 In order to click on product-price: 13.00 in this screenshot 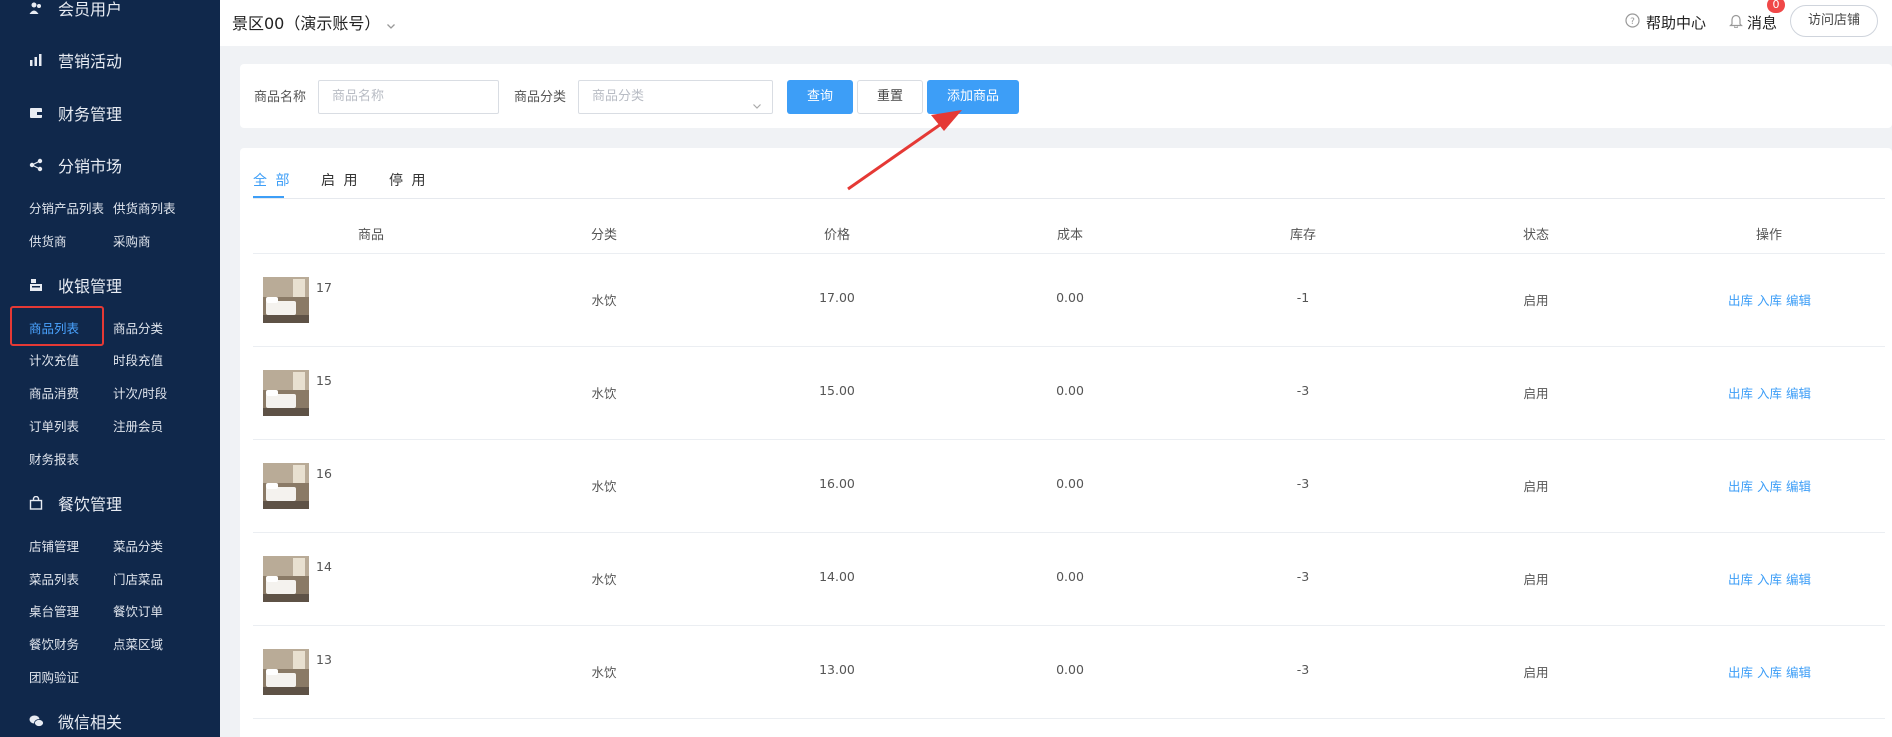, I will do `click(837, 669)`.